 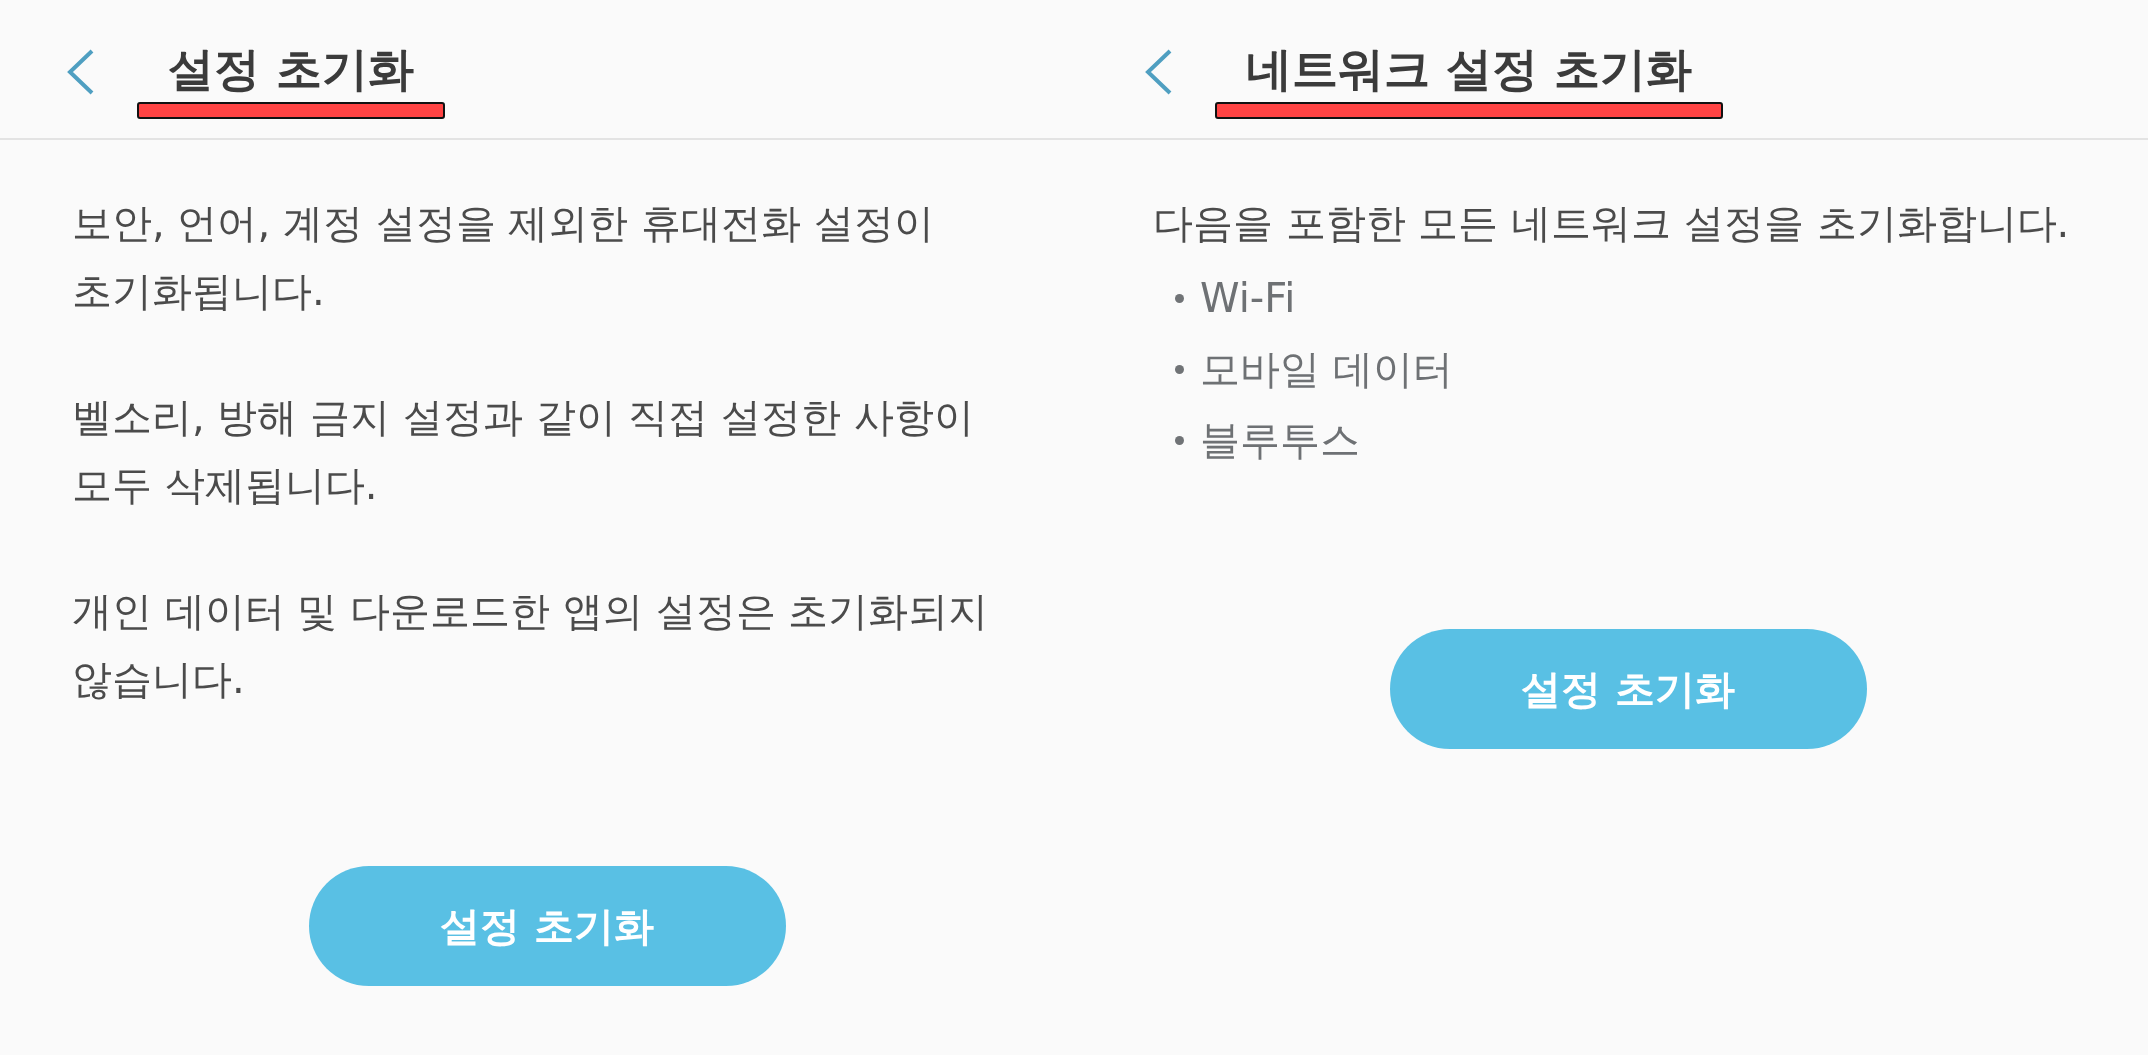 What do you see at coordinates (1248, 298) in the screenshot?
I see `list-item-text: Wi-Fi` at bounding box center [1248, 298].